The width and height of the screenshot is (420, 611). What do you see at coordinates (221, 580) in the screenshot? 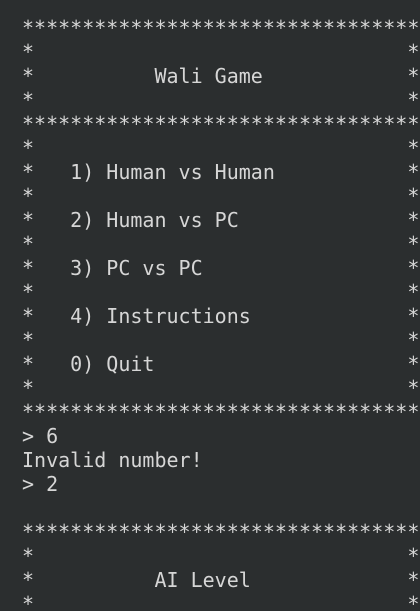
I see `ai-level-title: * AI Level *` at bounding box center [221, 580].